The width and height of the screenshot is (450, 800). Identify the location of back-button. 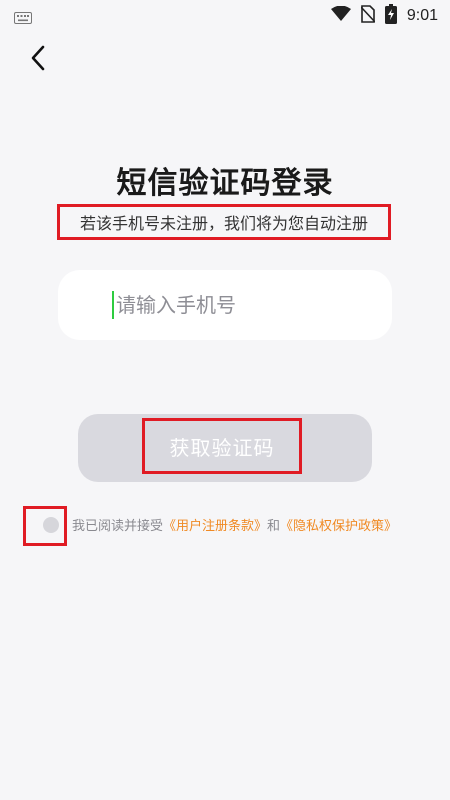
(38, 58).